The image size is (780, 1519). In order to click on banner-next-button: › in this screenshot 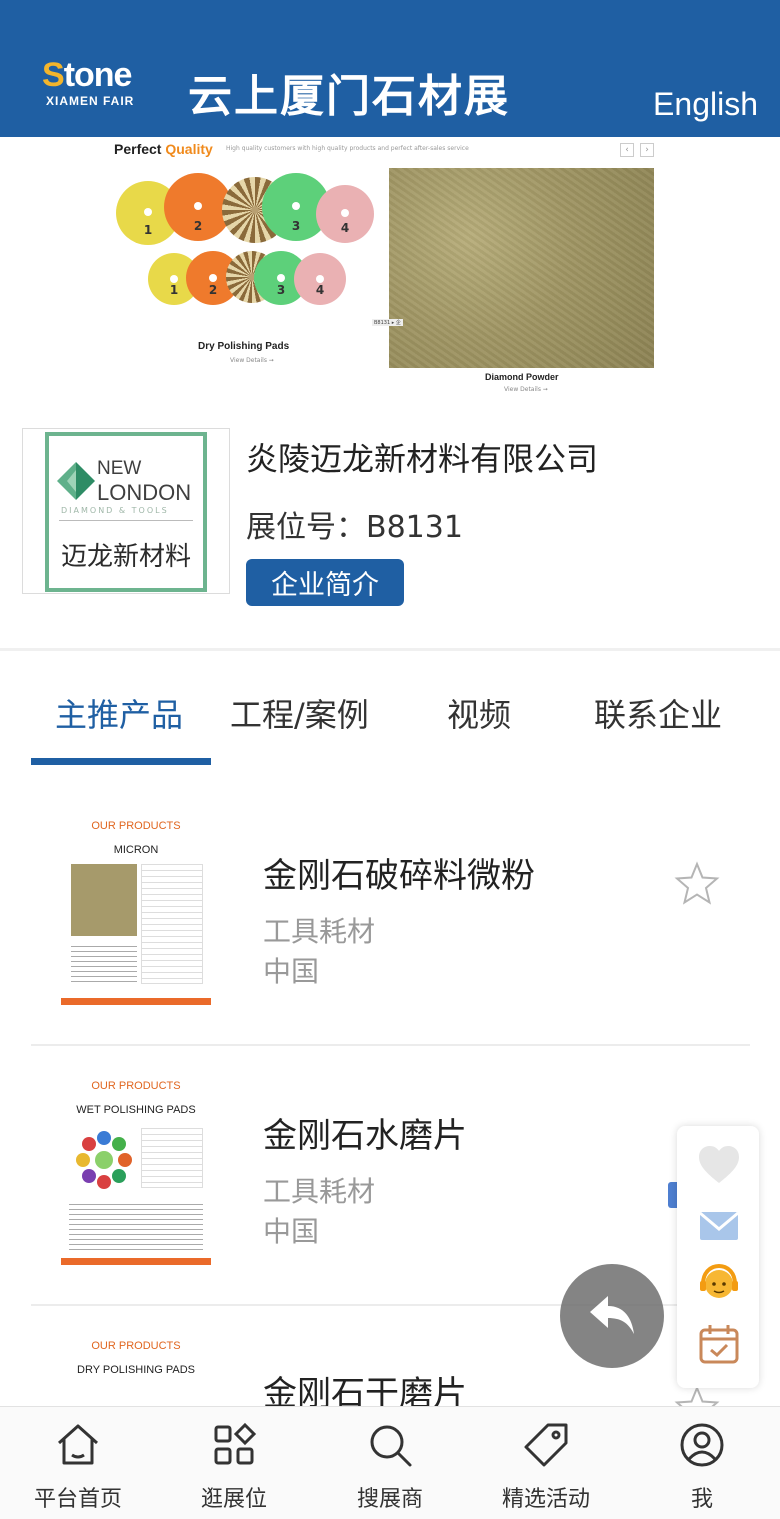, I will do `click(647, 150)`.